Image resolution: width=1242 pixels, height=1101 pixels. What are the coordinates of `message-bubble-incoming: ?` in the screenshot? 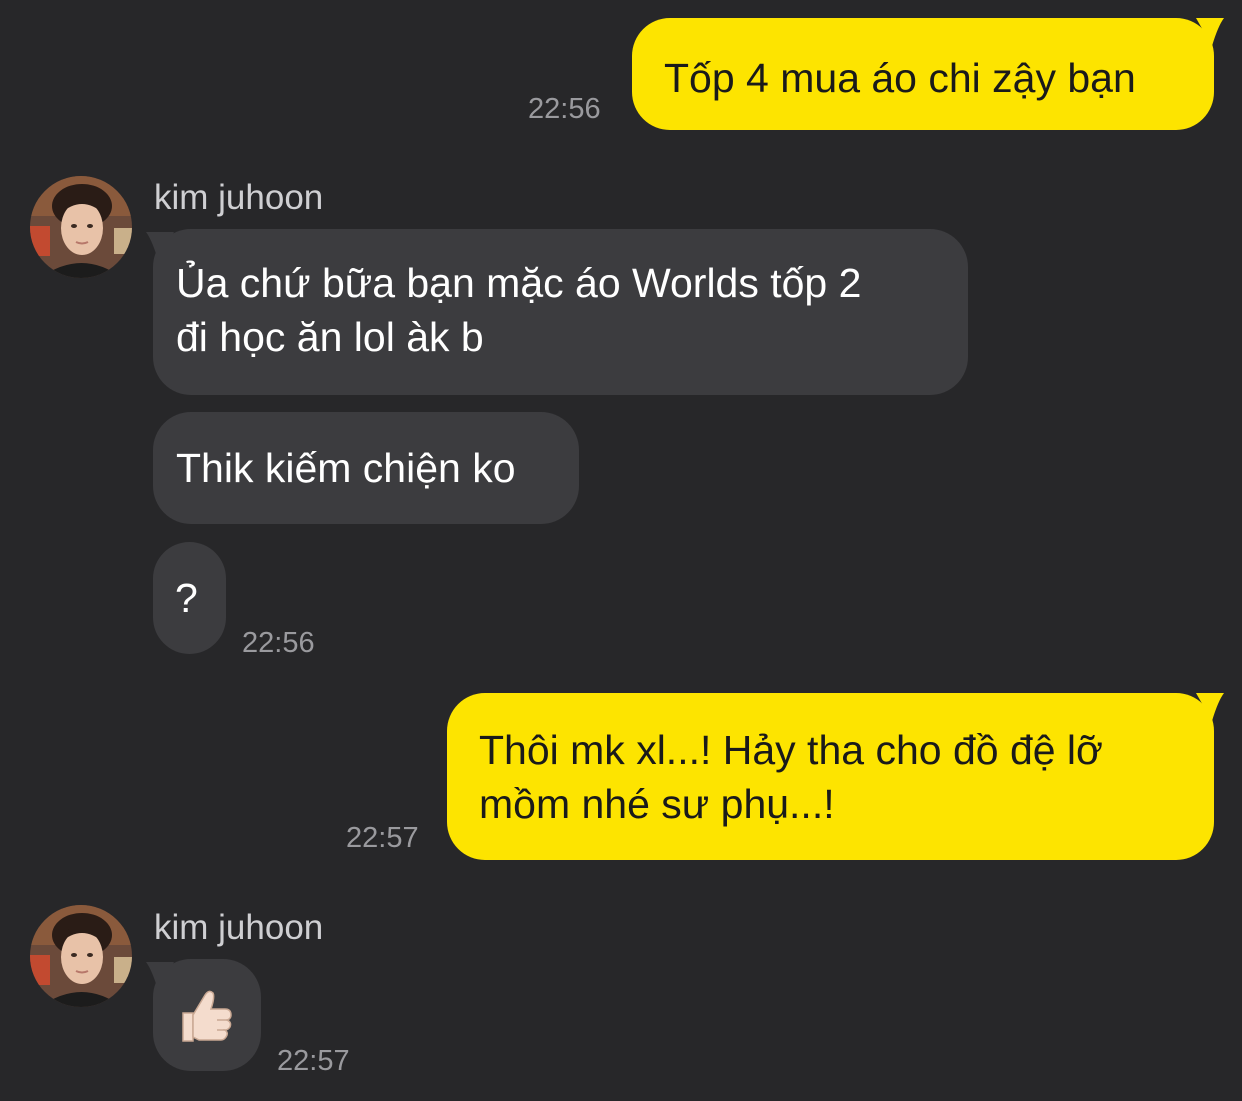 It's located at (189, 598).